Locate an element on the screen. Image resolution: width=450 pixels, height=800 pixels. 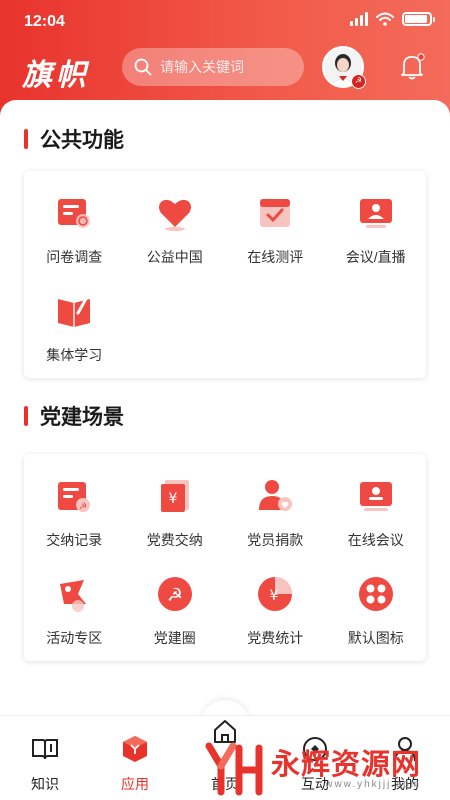
flag-icon is located at coordinates (74, 594).